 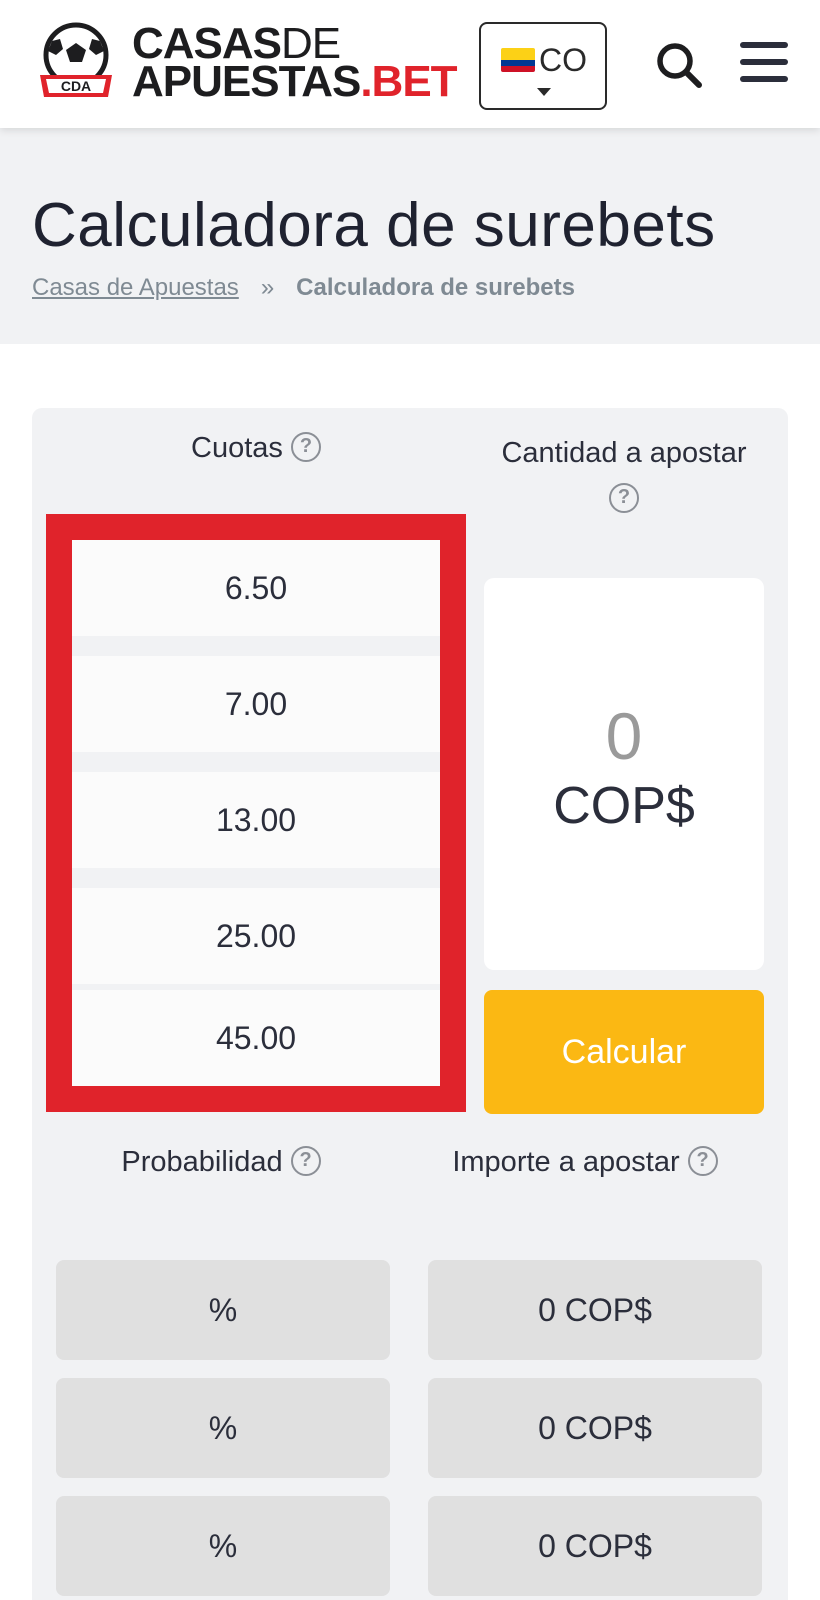 I want to click on logo-wordmark: CASASDE APUESTAS.BET, so click(x=295, y=63).